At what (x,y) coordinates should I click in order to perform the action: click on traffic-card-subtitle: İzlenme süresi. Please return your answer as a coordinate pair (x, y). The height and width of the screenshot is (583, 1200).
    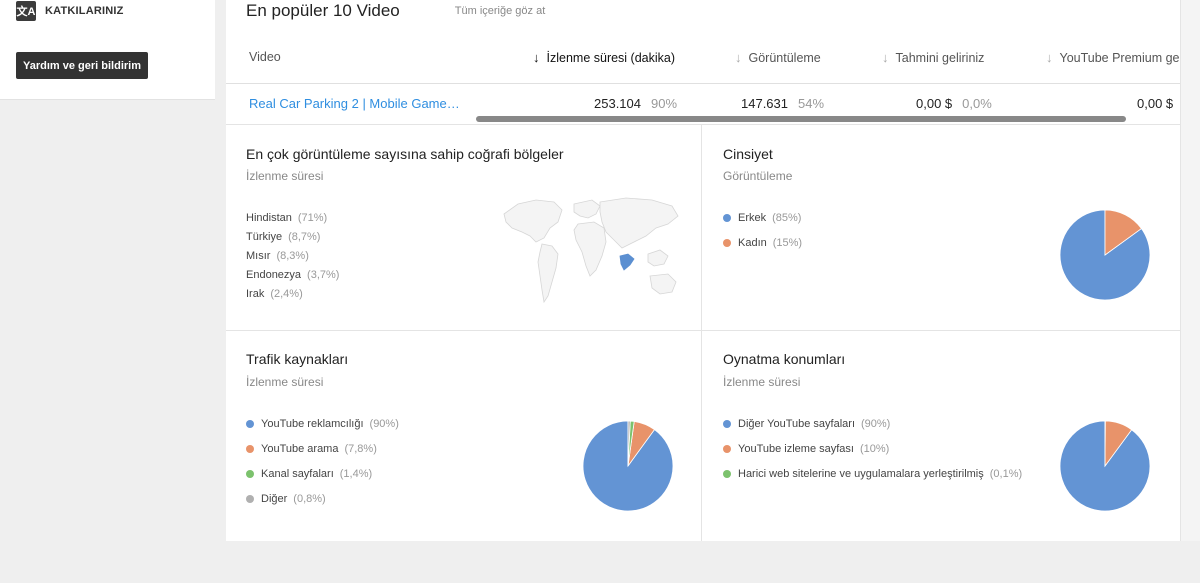
    Looking at the image, I should click on (285, 382).